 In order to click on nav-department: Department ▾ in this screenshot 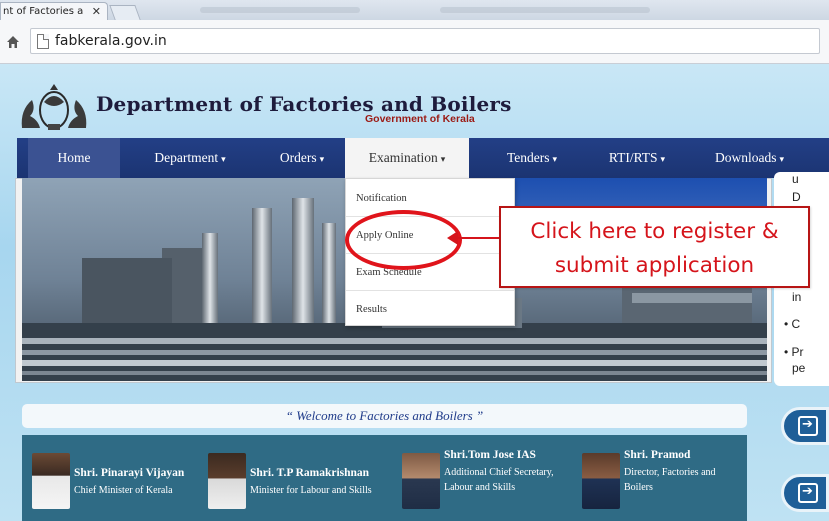, I will do `click(190, 158)`.